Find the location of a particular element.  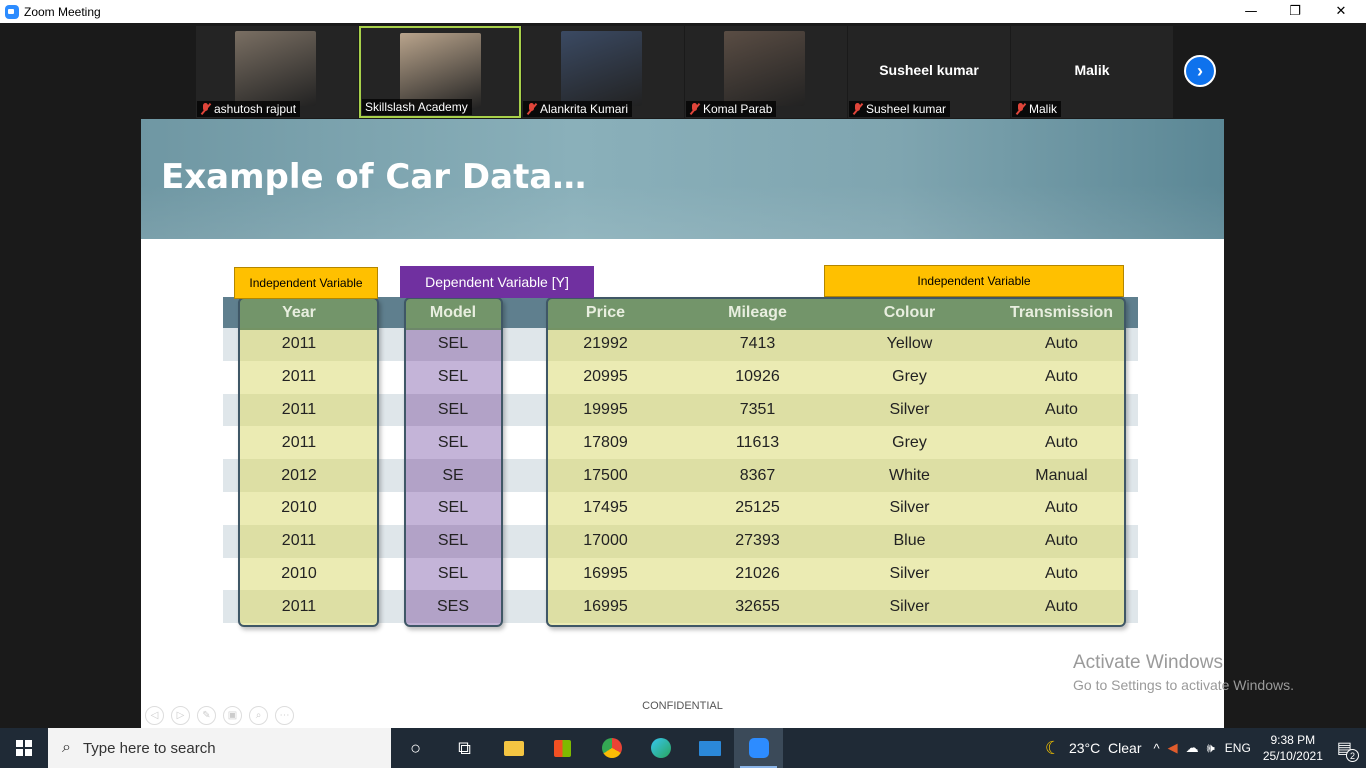

search-icon: ⌕ is located at coordinates (66, 747).